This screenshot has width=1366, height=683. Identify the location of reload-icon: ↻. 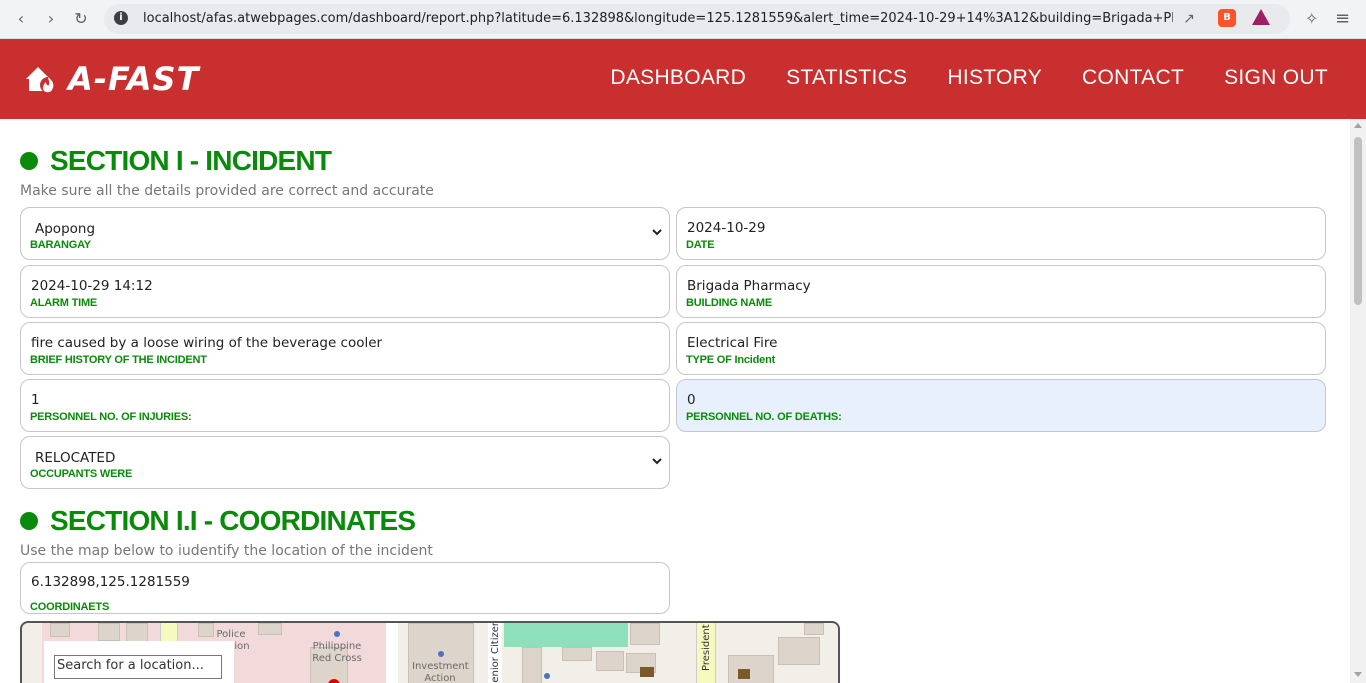
(81, 19).